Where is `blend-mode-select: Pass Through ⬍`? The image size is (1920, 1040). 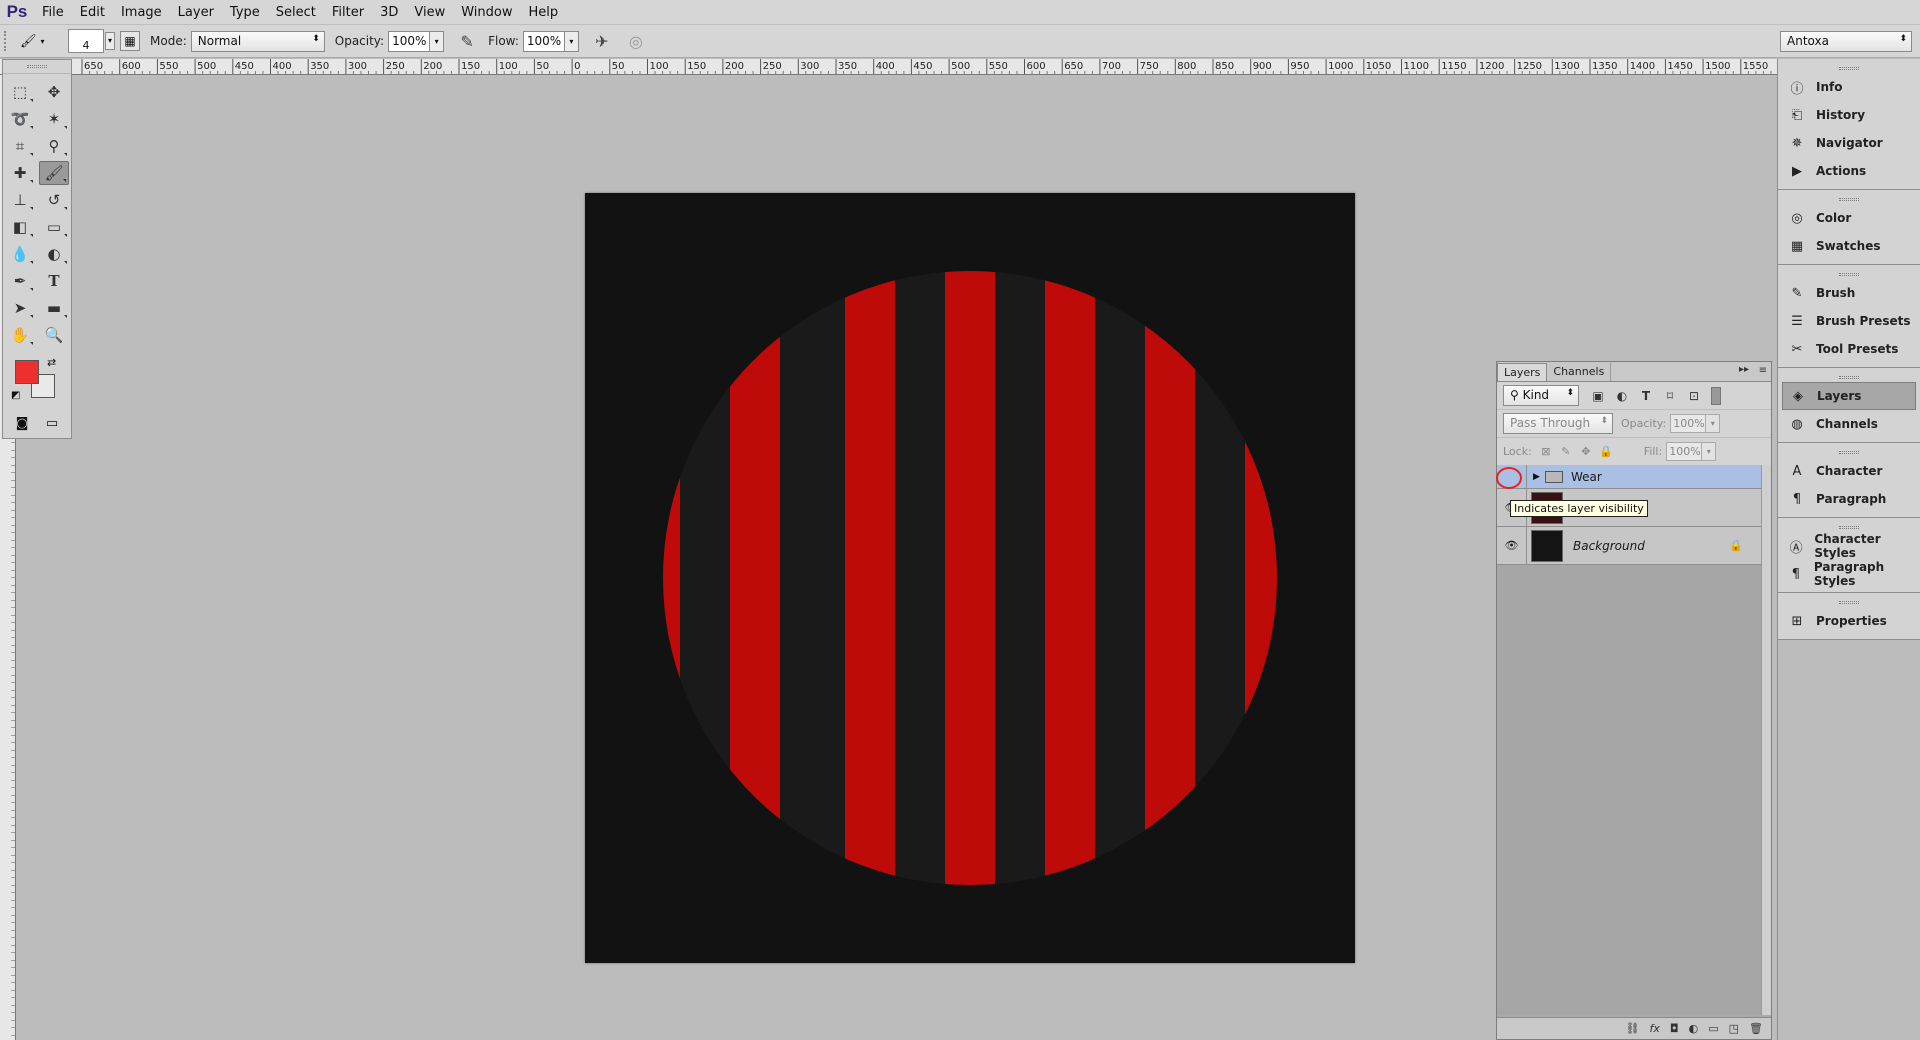 blend-mode-select: Pass Through ⬍ is located at coordinates (1558, 423).